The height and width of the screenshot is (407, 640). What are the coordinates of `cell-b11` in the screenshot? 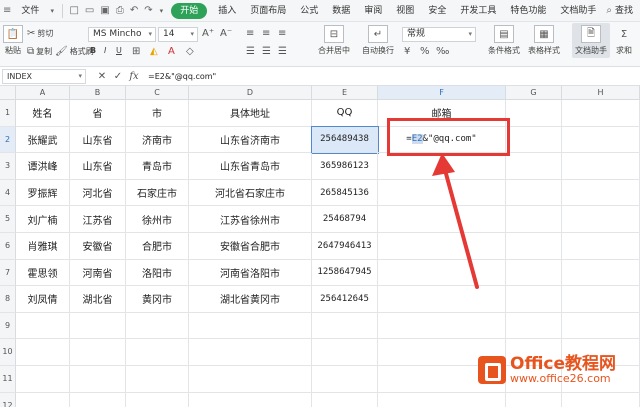 It's located at (98, 379).